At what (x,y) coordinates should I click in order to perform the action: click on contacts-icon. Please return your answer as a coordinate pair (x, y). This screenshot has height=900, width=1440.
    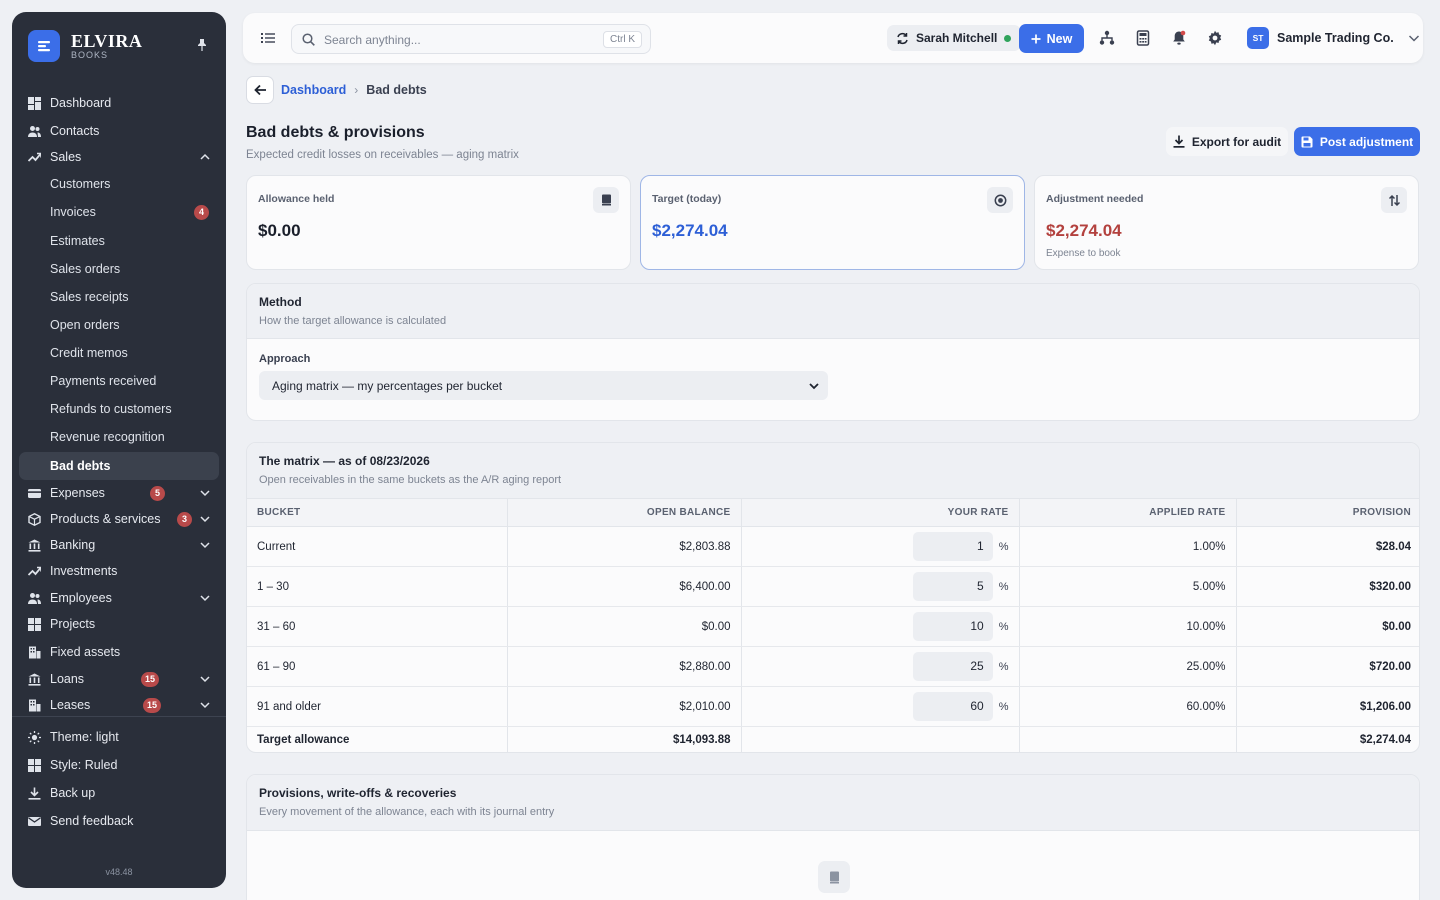
    Looking at the image, I should click on (34, 131).